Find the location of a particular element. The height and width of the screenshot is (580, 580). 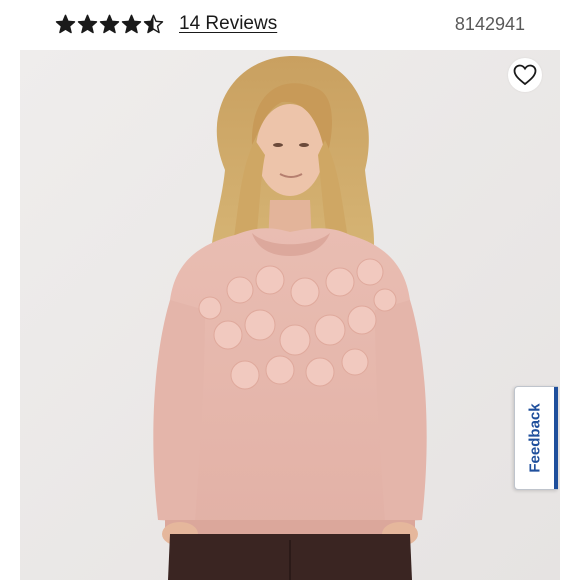

feedback-accent-bar is located at coordinates (556, 438).